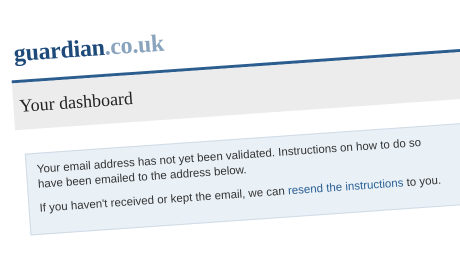 The width and height of the screenshot is (460, 276). Describe the element at coordinates (422, 182) in the screenshot. I see `notice-line-3-suffix: to you.` at that location.